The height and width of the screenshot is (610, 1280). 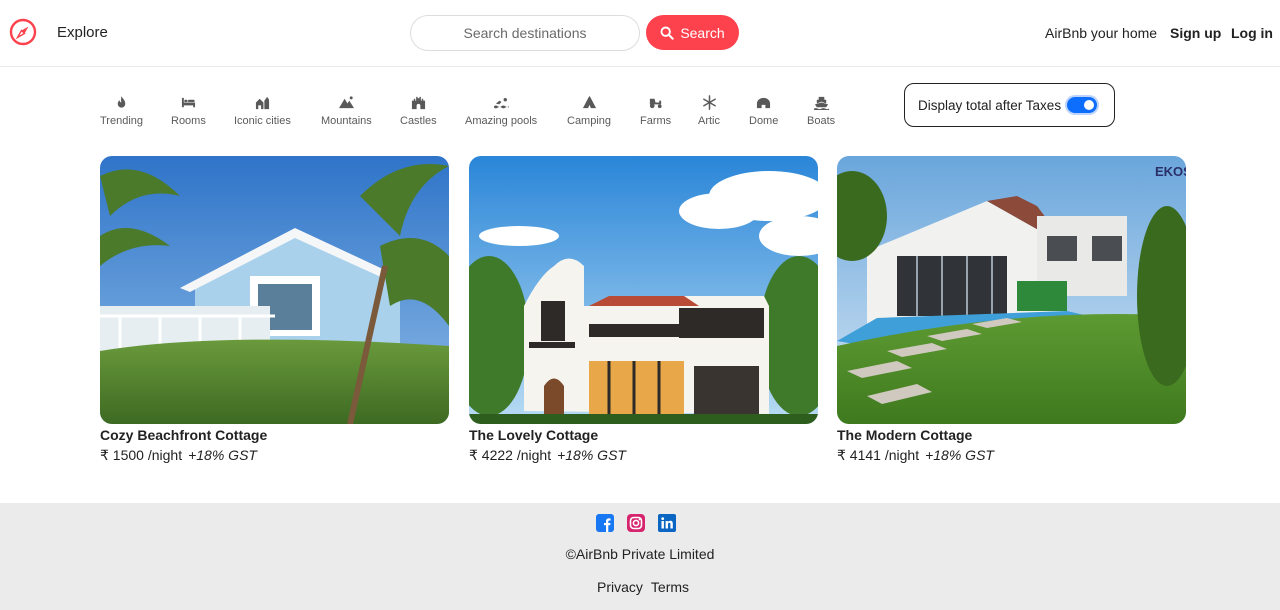 What do you see at coordinates (1170, 171) in the screenshot?
I see `listing-badge: EKOS` at bounding box center [1170, 171].